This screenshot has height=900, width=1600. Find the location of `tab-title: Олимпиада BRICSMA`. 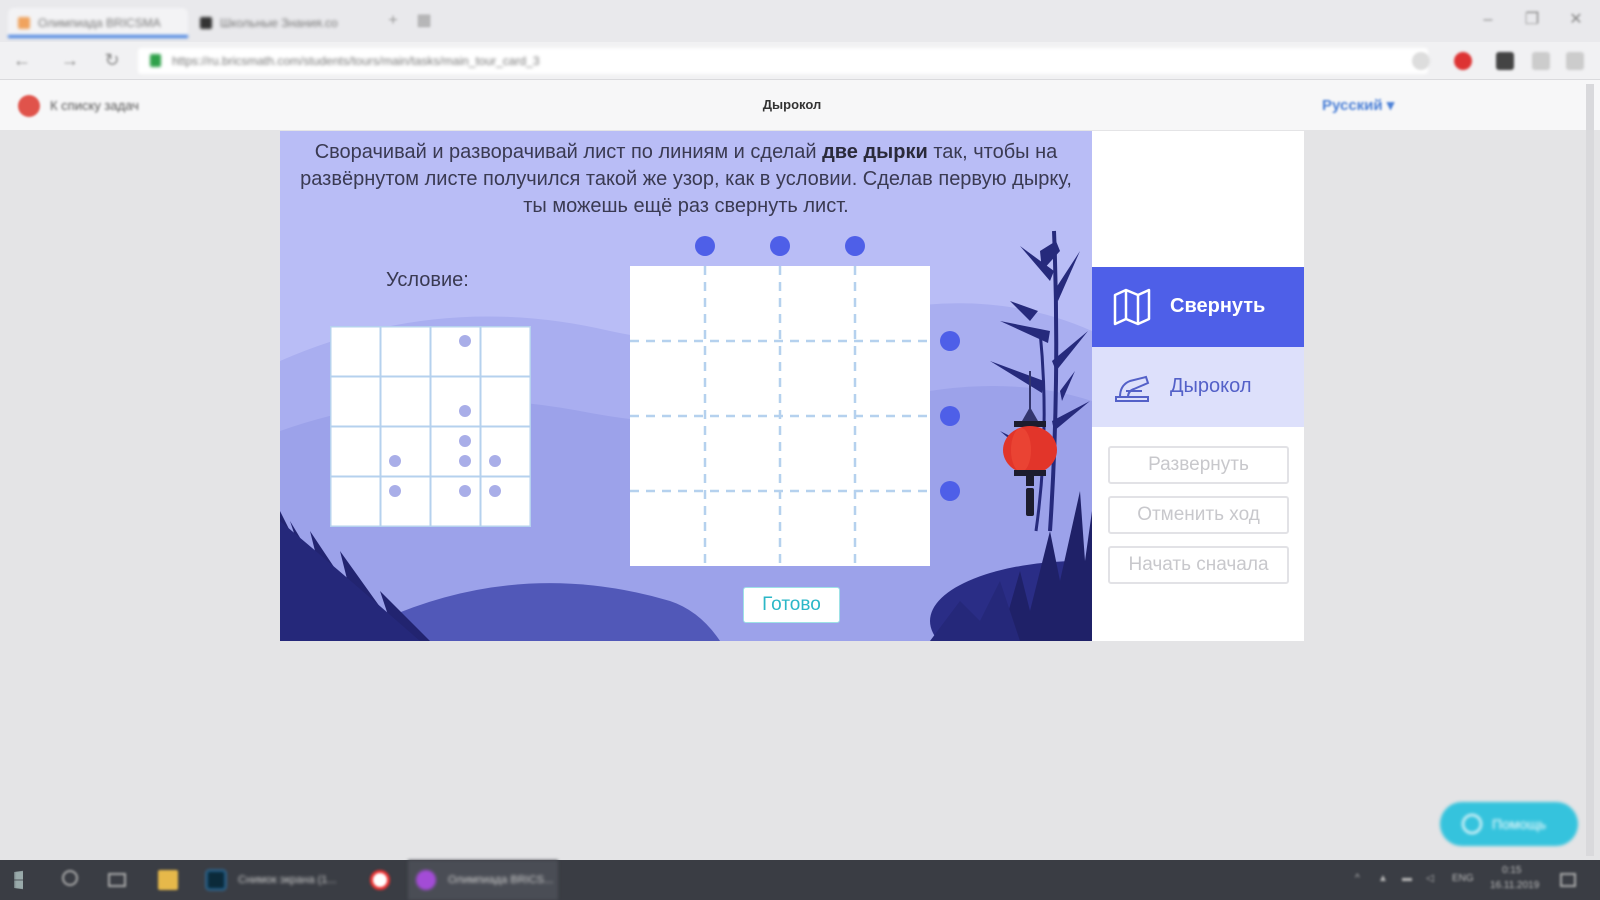

tab-title: Олимпиада BRICSMA is located at coordinates (99, 23).